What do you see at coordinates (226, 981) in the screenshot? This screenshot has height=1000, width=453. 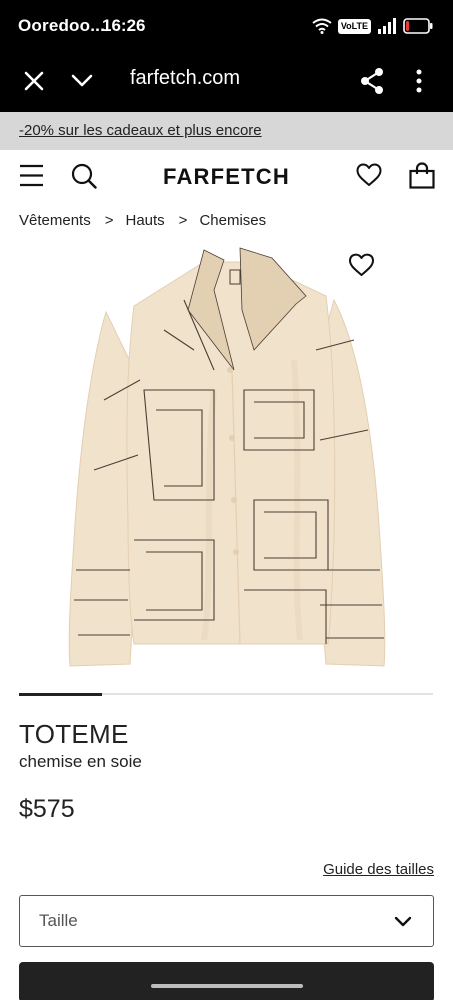 I see `add-to-bag-button` at bounding box center [226, 981].